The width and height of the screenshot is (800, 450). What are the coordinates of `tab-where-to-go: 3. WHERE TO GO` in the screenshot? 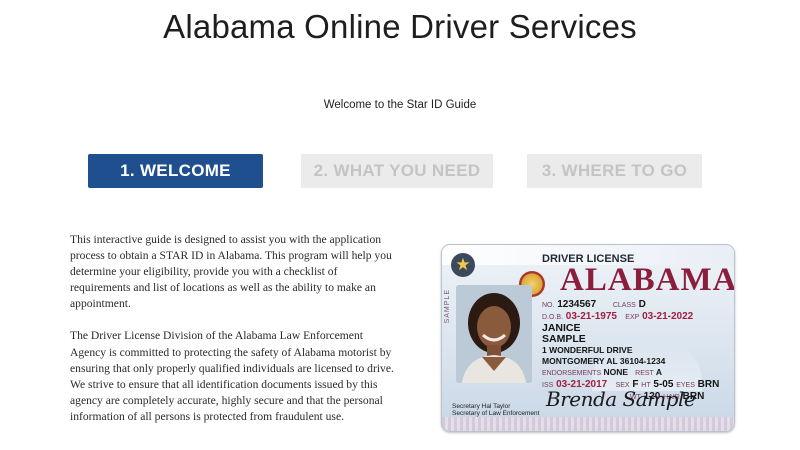 It's located at (614, 171).